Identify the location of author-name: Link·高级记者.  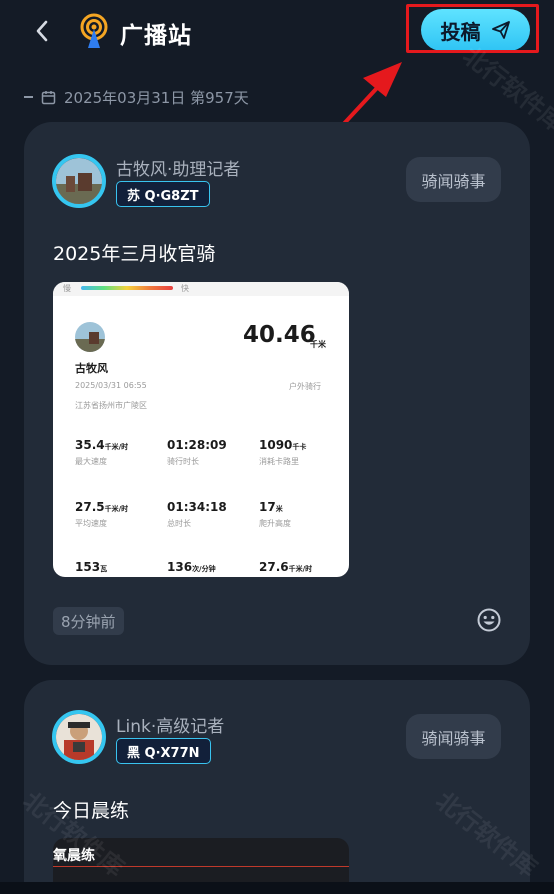
(170, 724).